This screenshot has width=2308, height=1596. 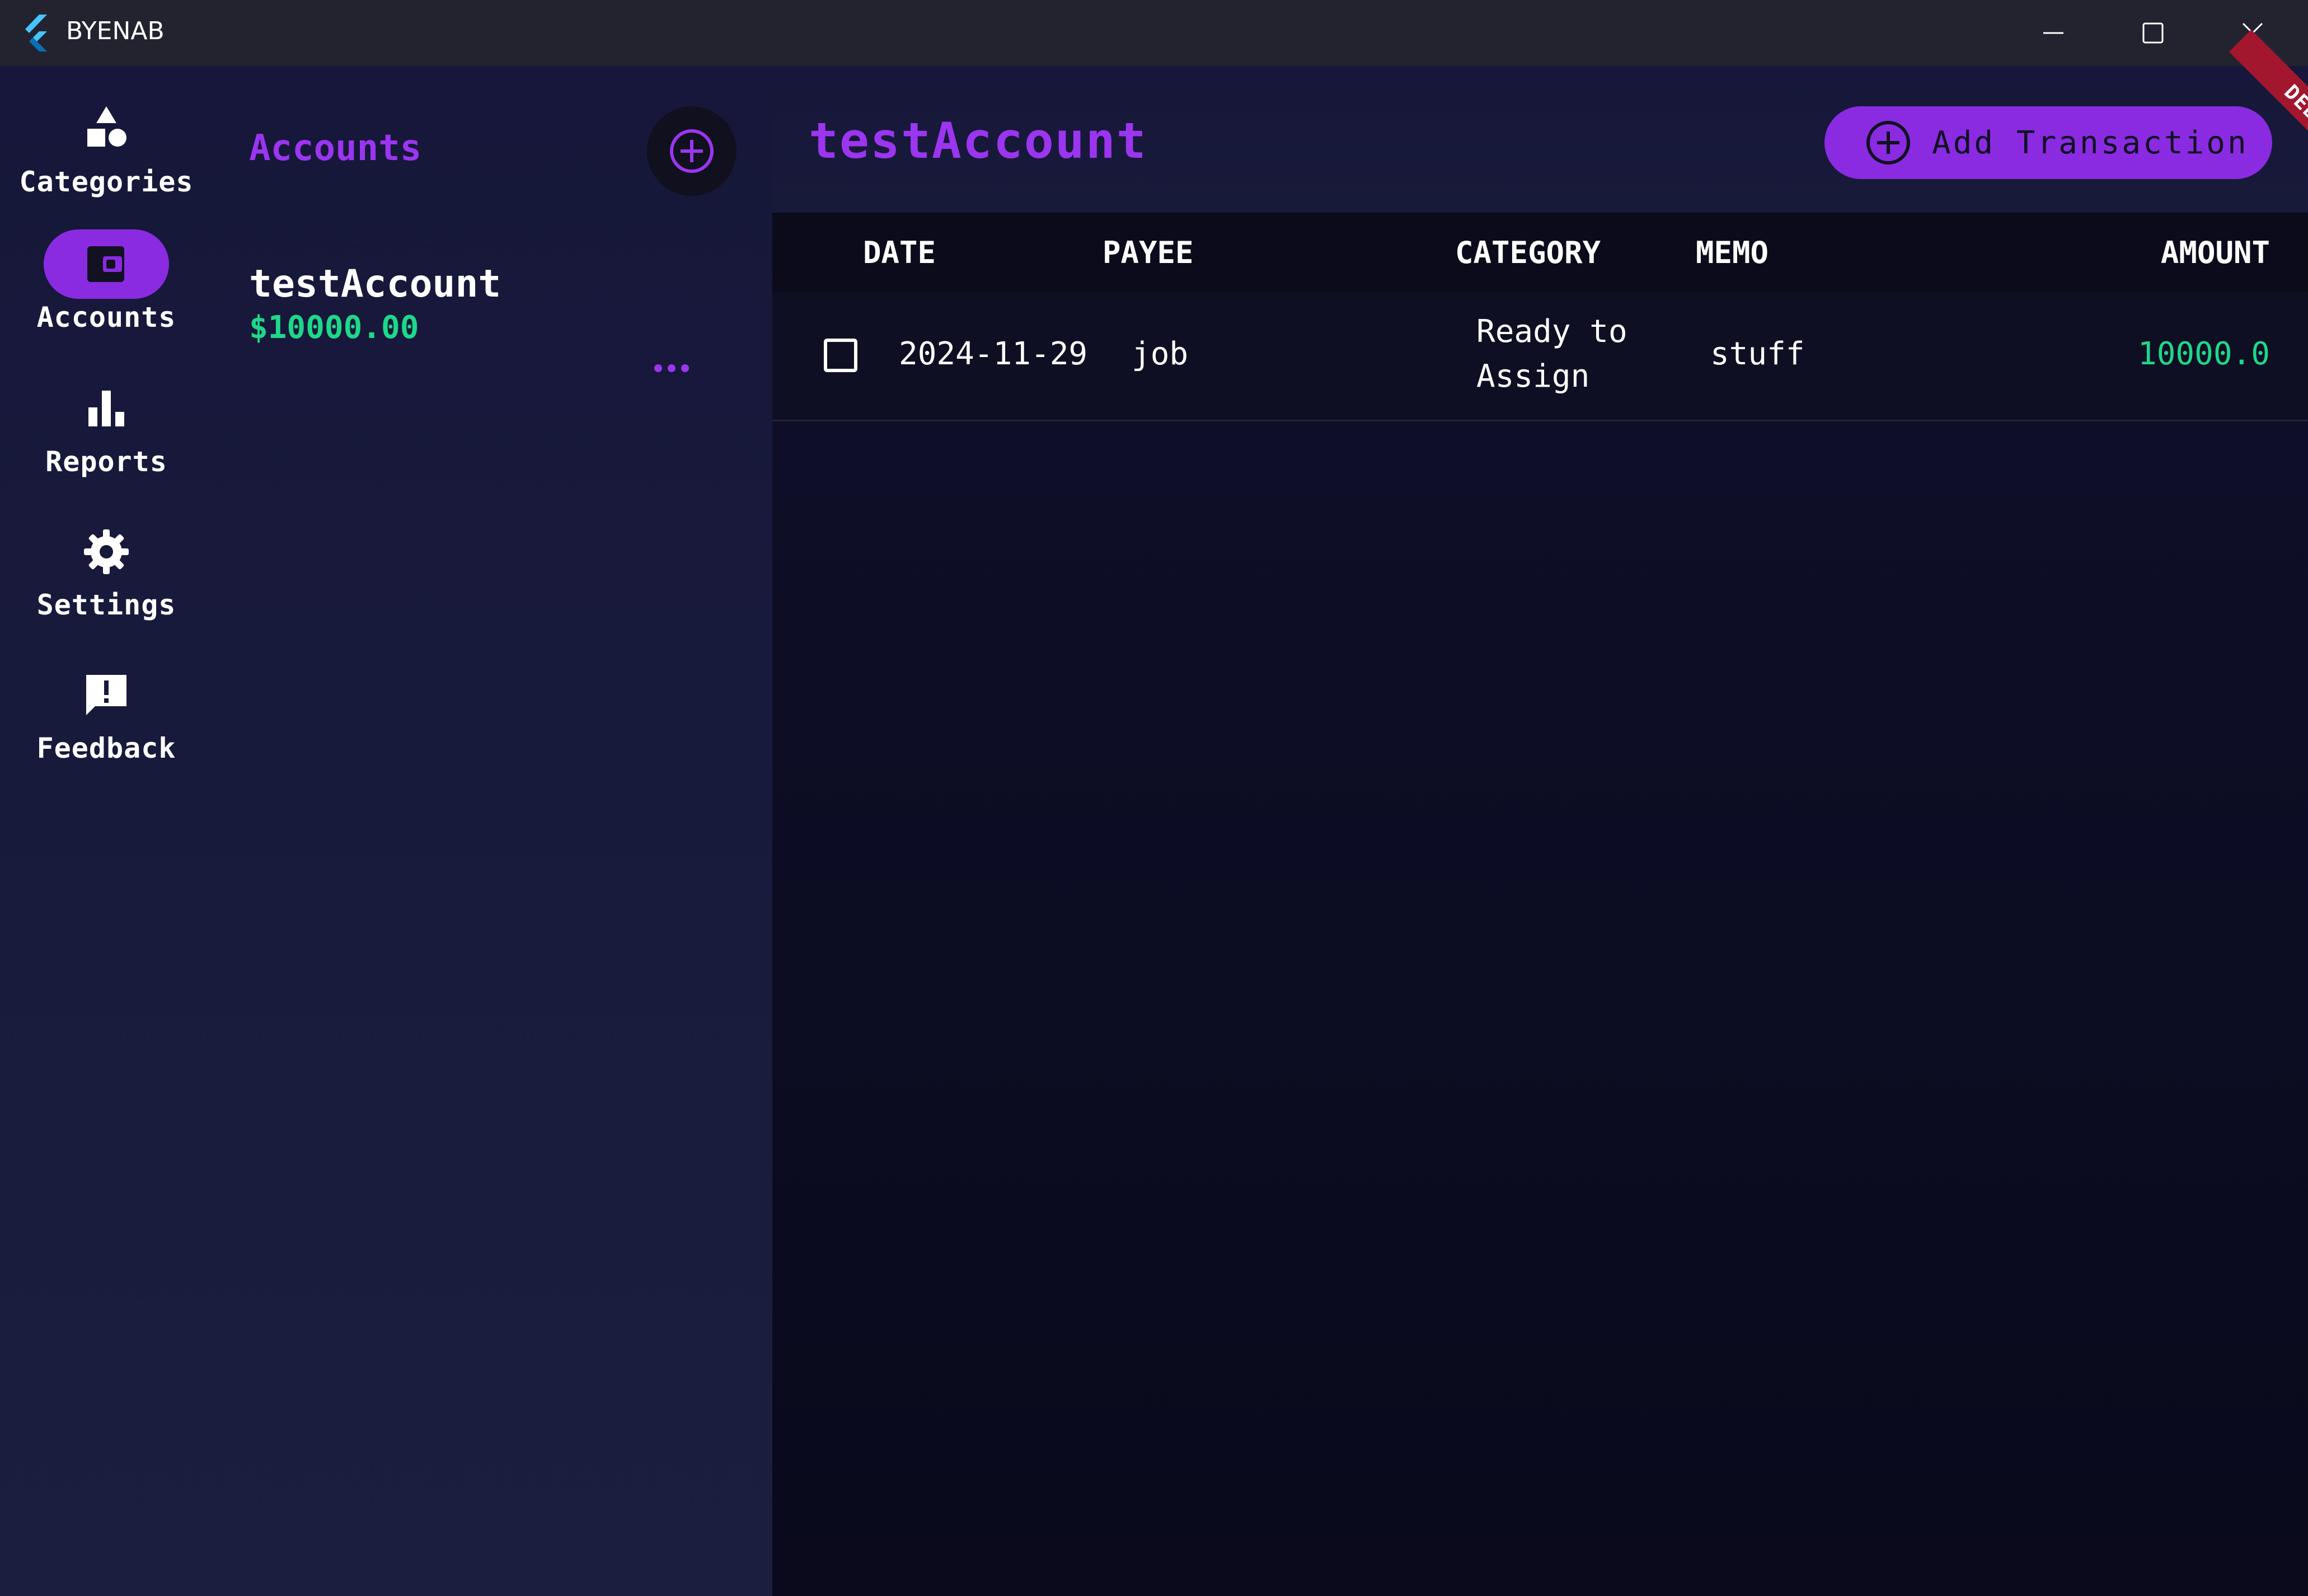 I want to click on nav-label: Reports, so click(x=106, y=461).